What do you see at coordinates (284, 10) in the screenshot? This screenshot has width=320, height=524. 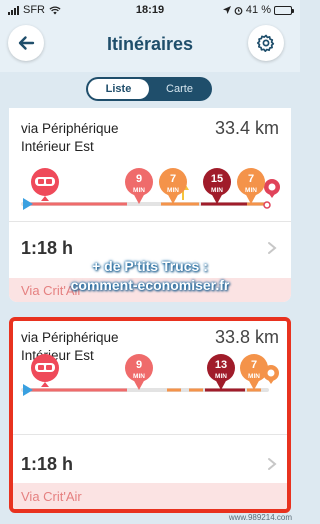 I see `battery-icon` at bounding box center [284, 10].